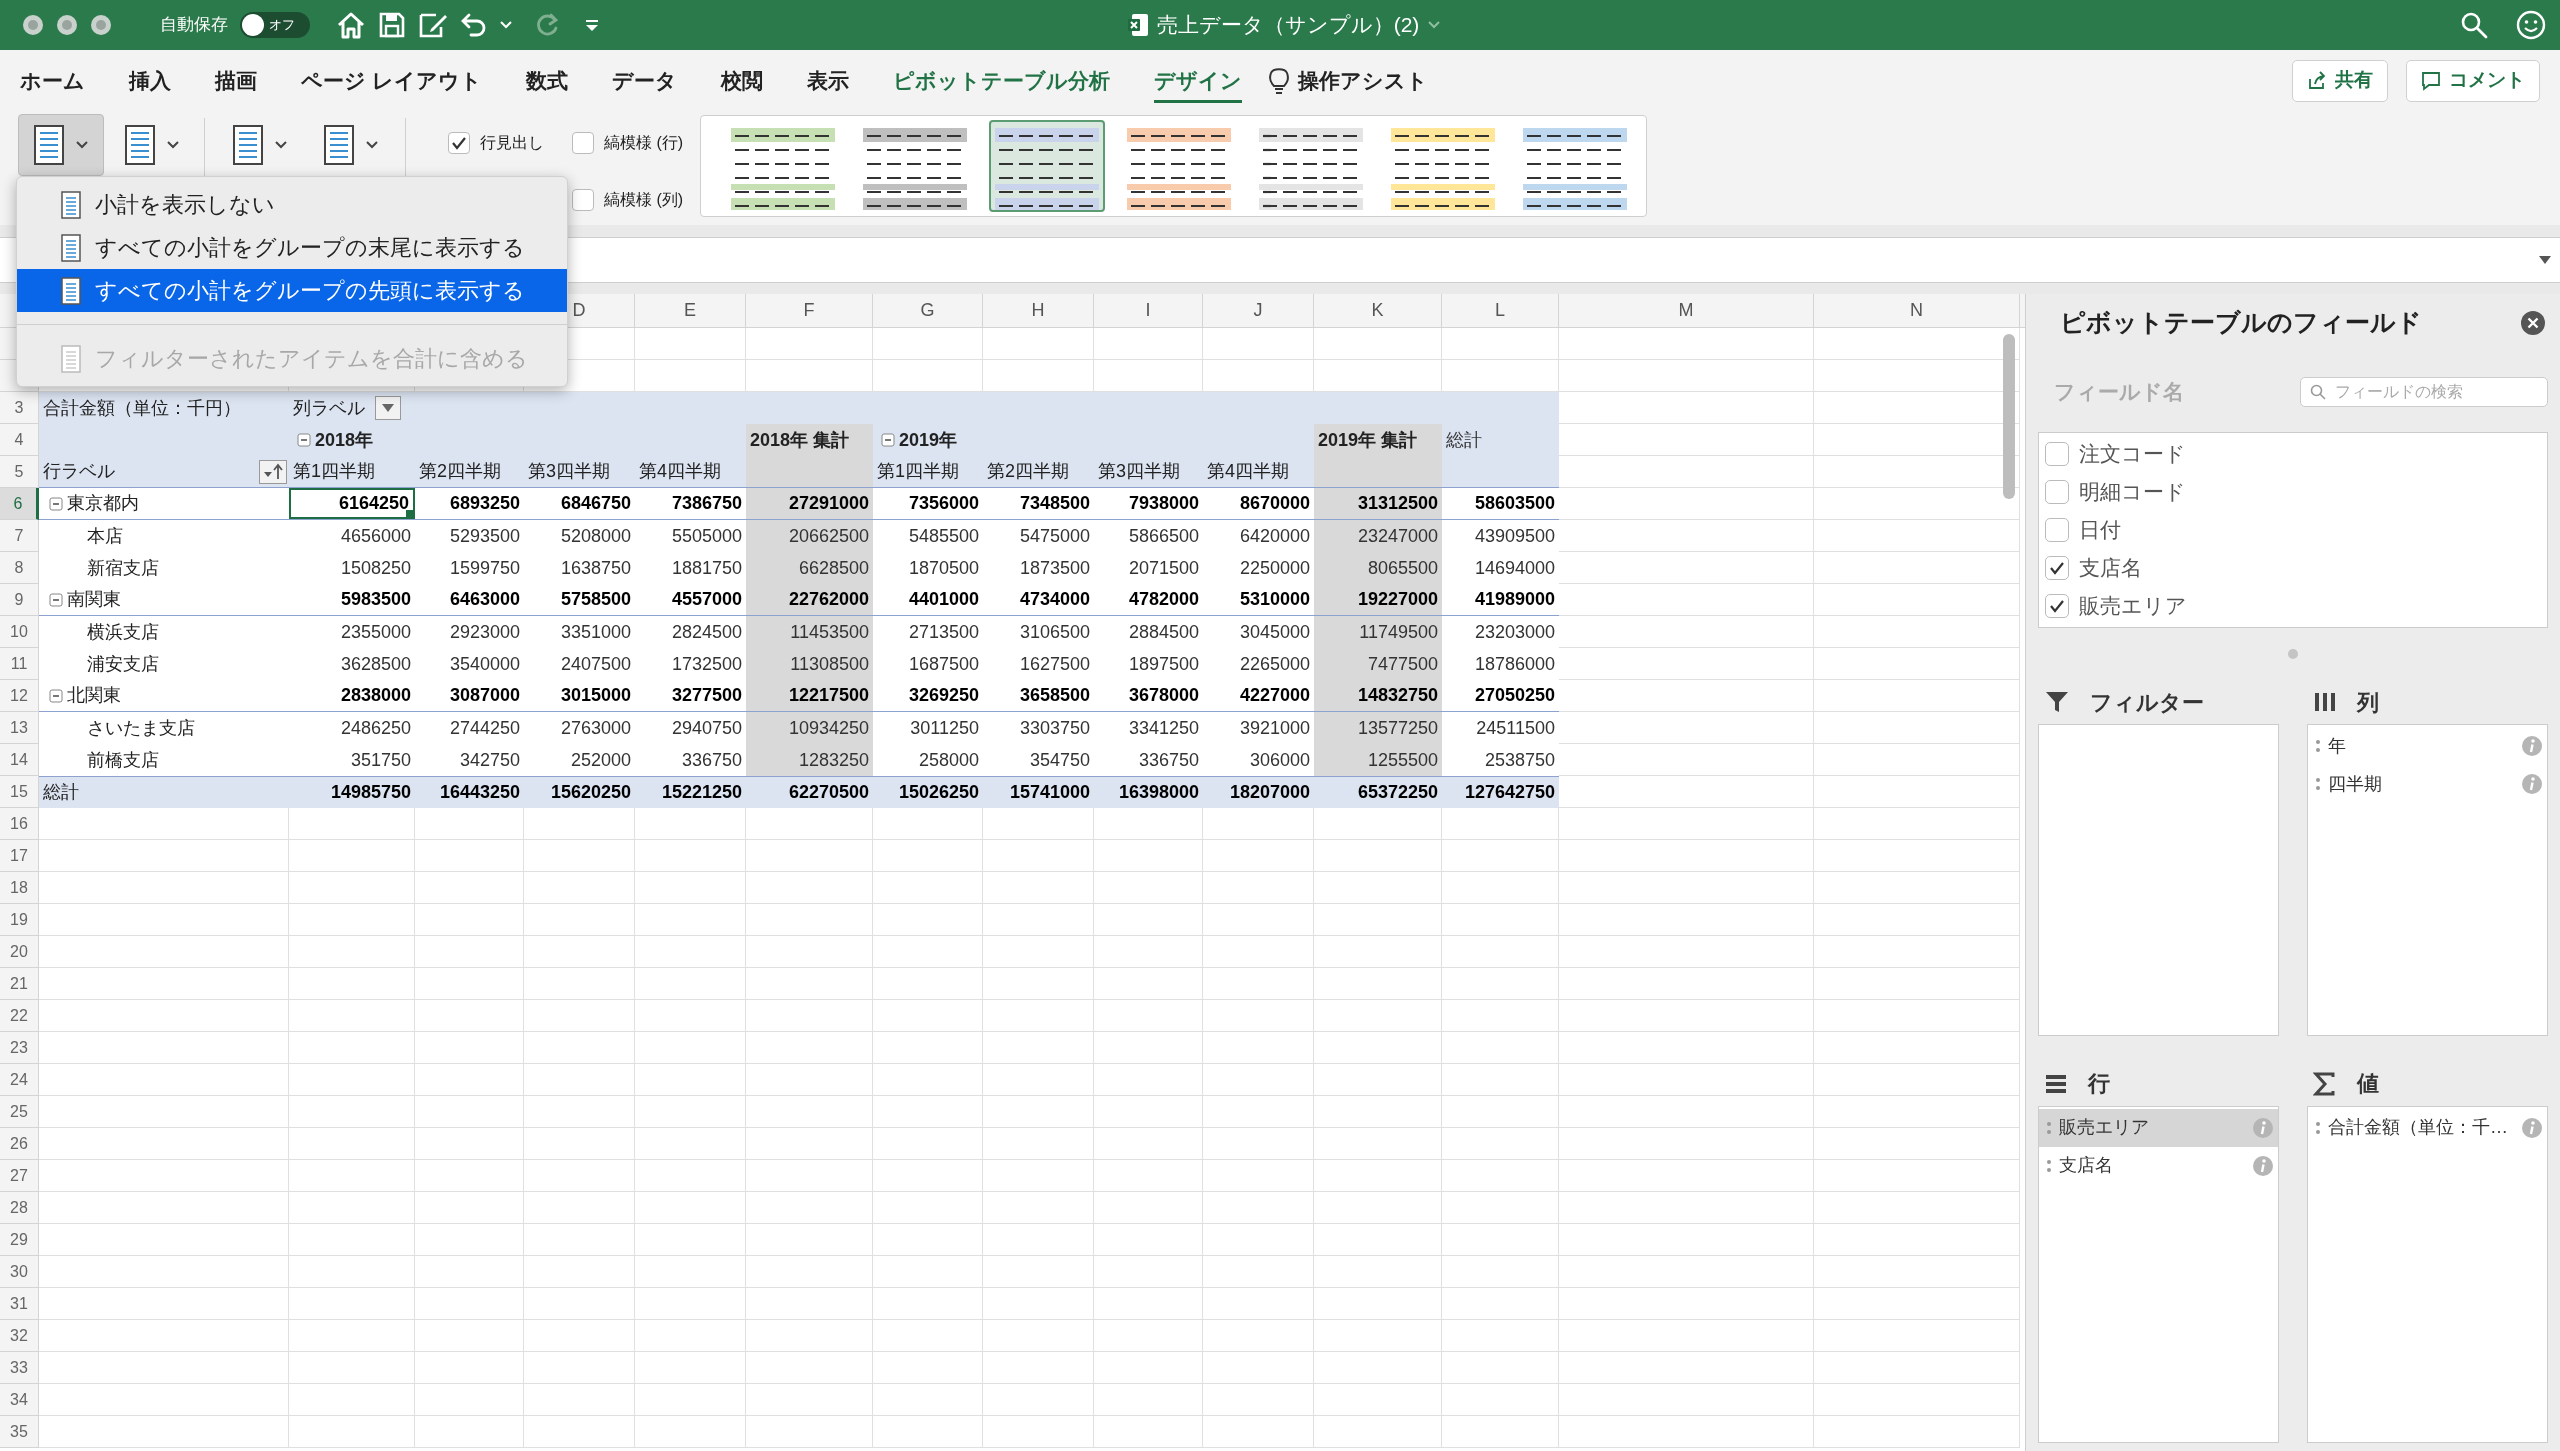 The height and width of the screenshot is (1451, 2560). I want to click on row-number: 9, so click(19, 600).